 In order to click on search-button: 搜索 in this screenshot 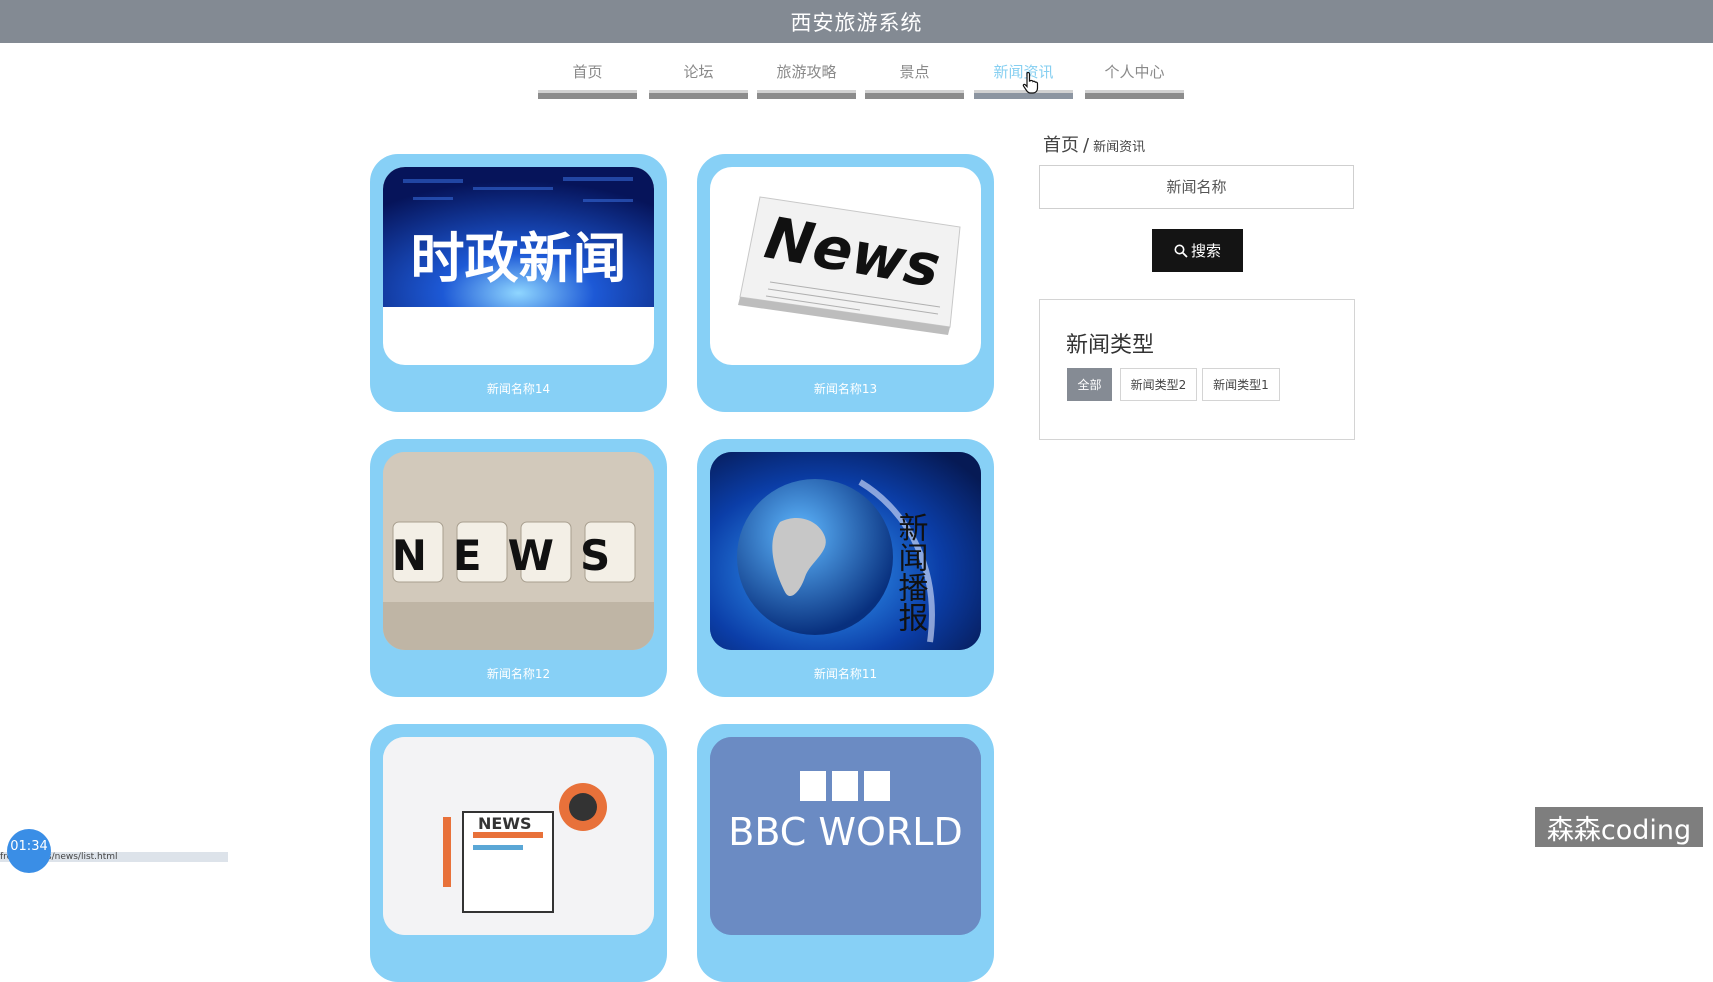, I will do `click(1197, 250)`.